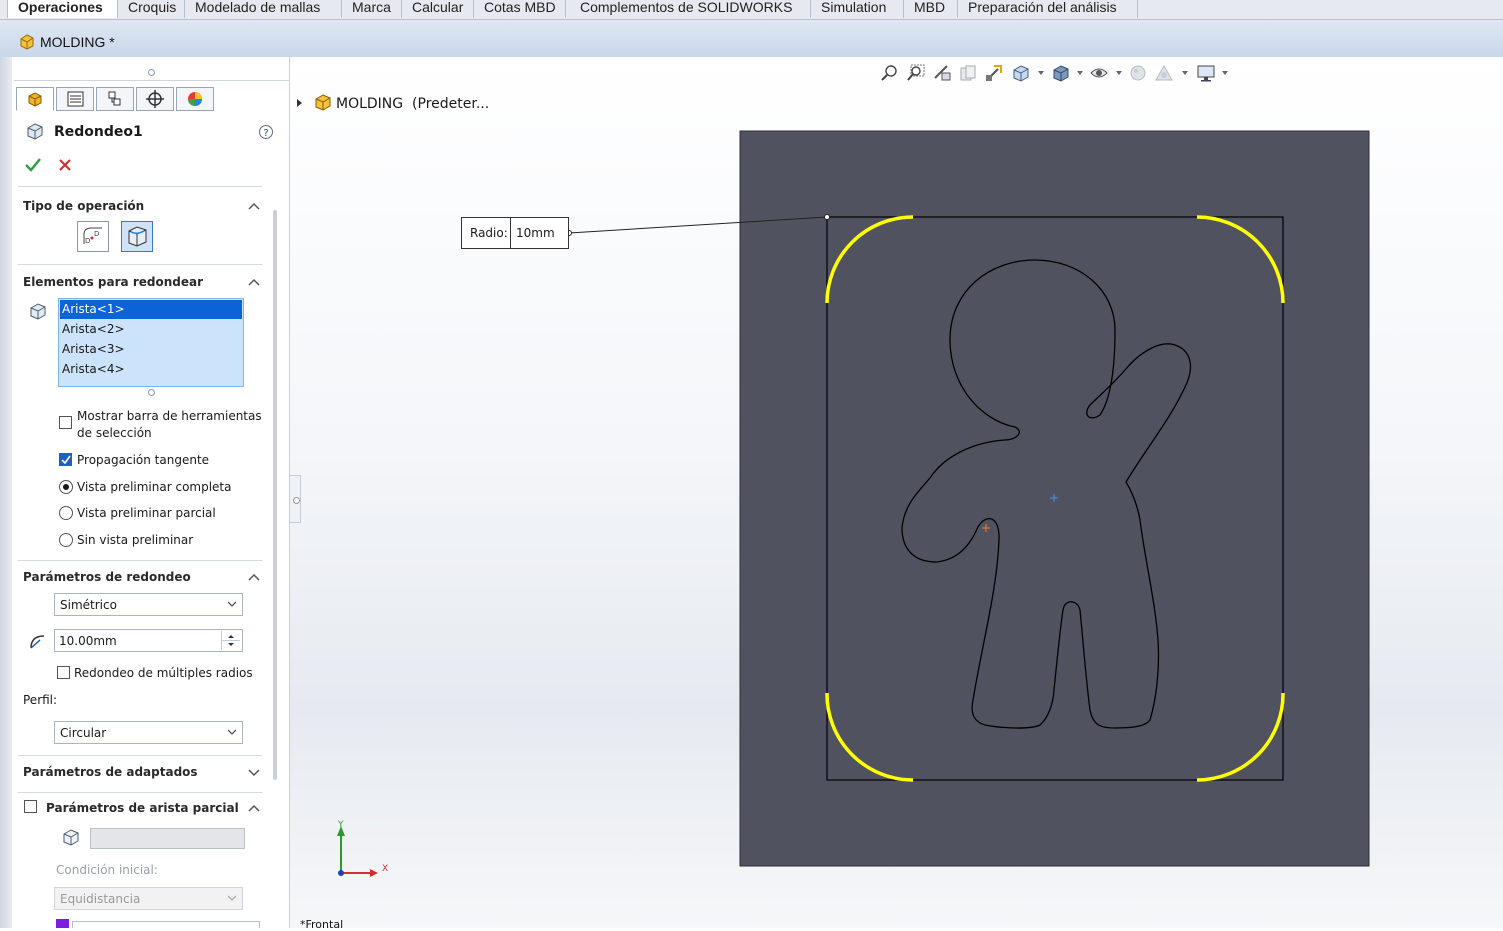  Describe the element at coordinates (33, 165) in the screenshot. I see `ok-check-icon` at that location.